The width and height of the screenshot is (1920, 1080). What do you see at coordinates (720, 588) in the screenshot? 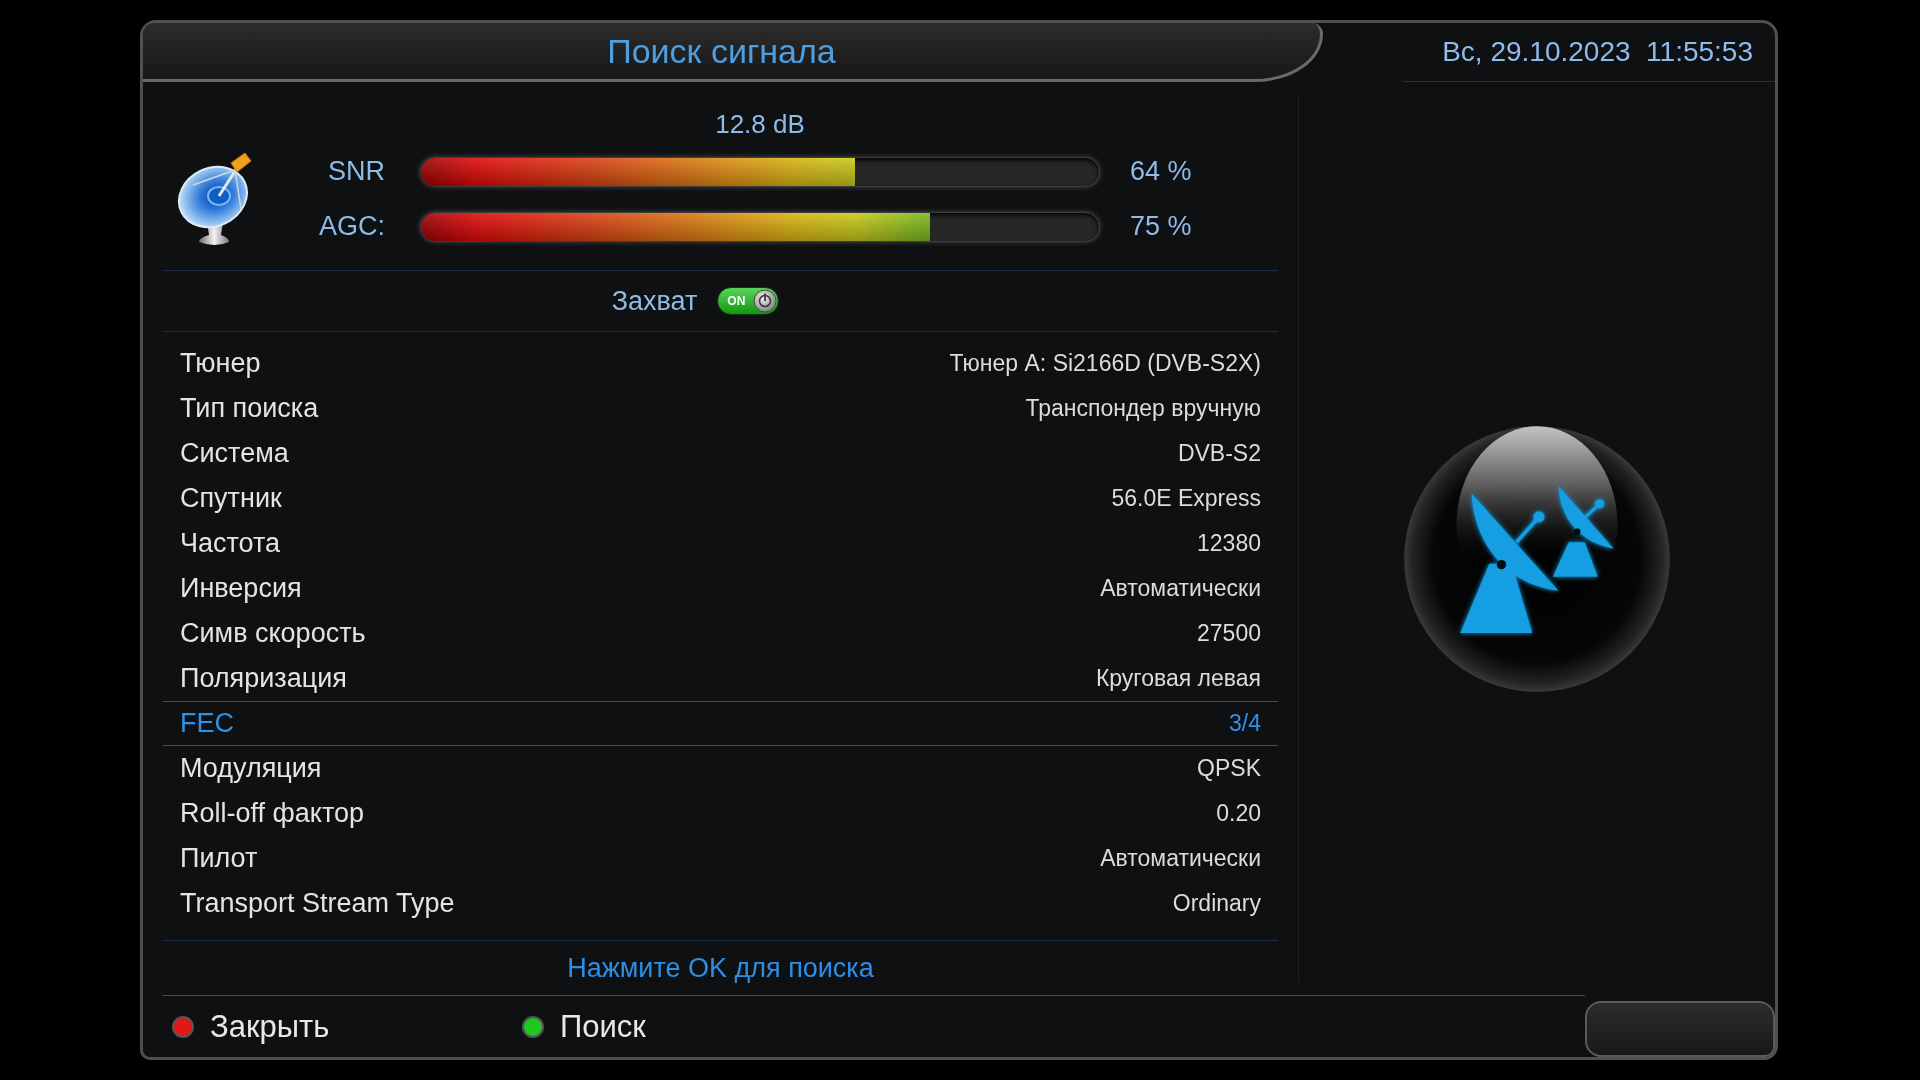
I see `settings-row: Инверсия Автоматически` at bounding box center [720, 588].